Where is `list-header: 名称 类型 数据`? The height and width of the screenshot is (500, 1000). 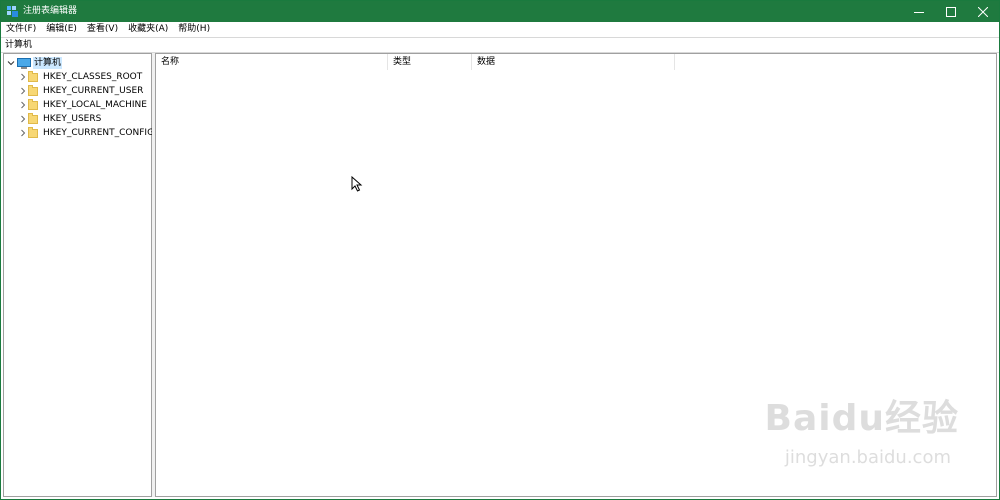 list-header: 名称 类型 数据 is located at coordinates (416, 62).